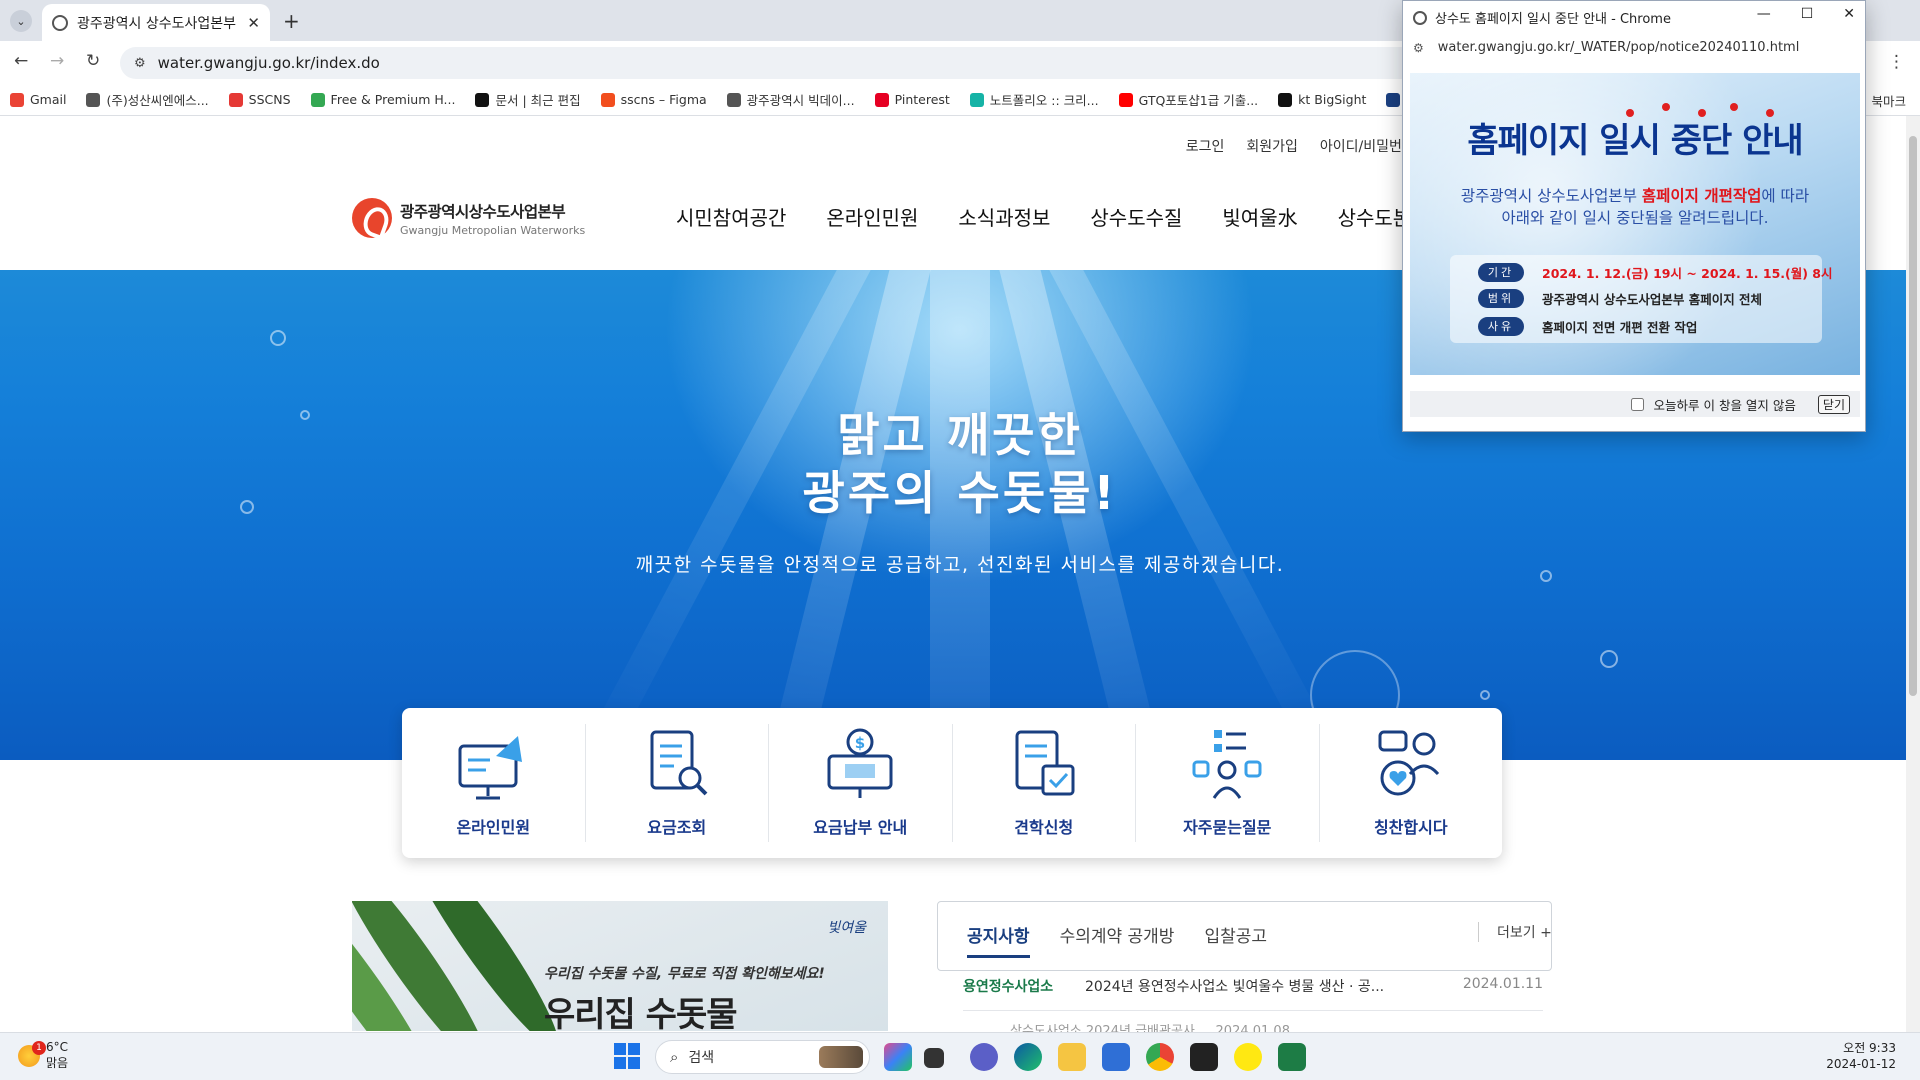  What do you see at coordinates (1272, 146) in the screenshot?
I see `util-link: 회원가입` at bounding box center [1272, 146].